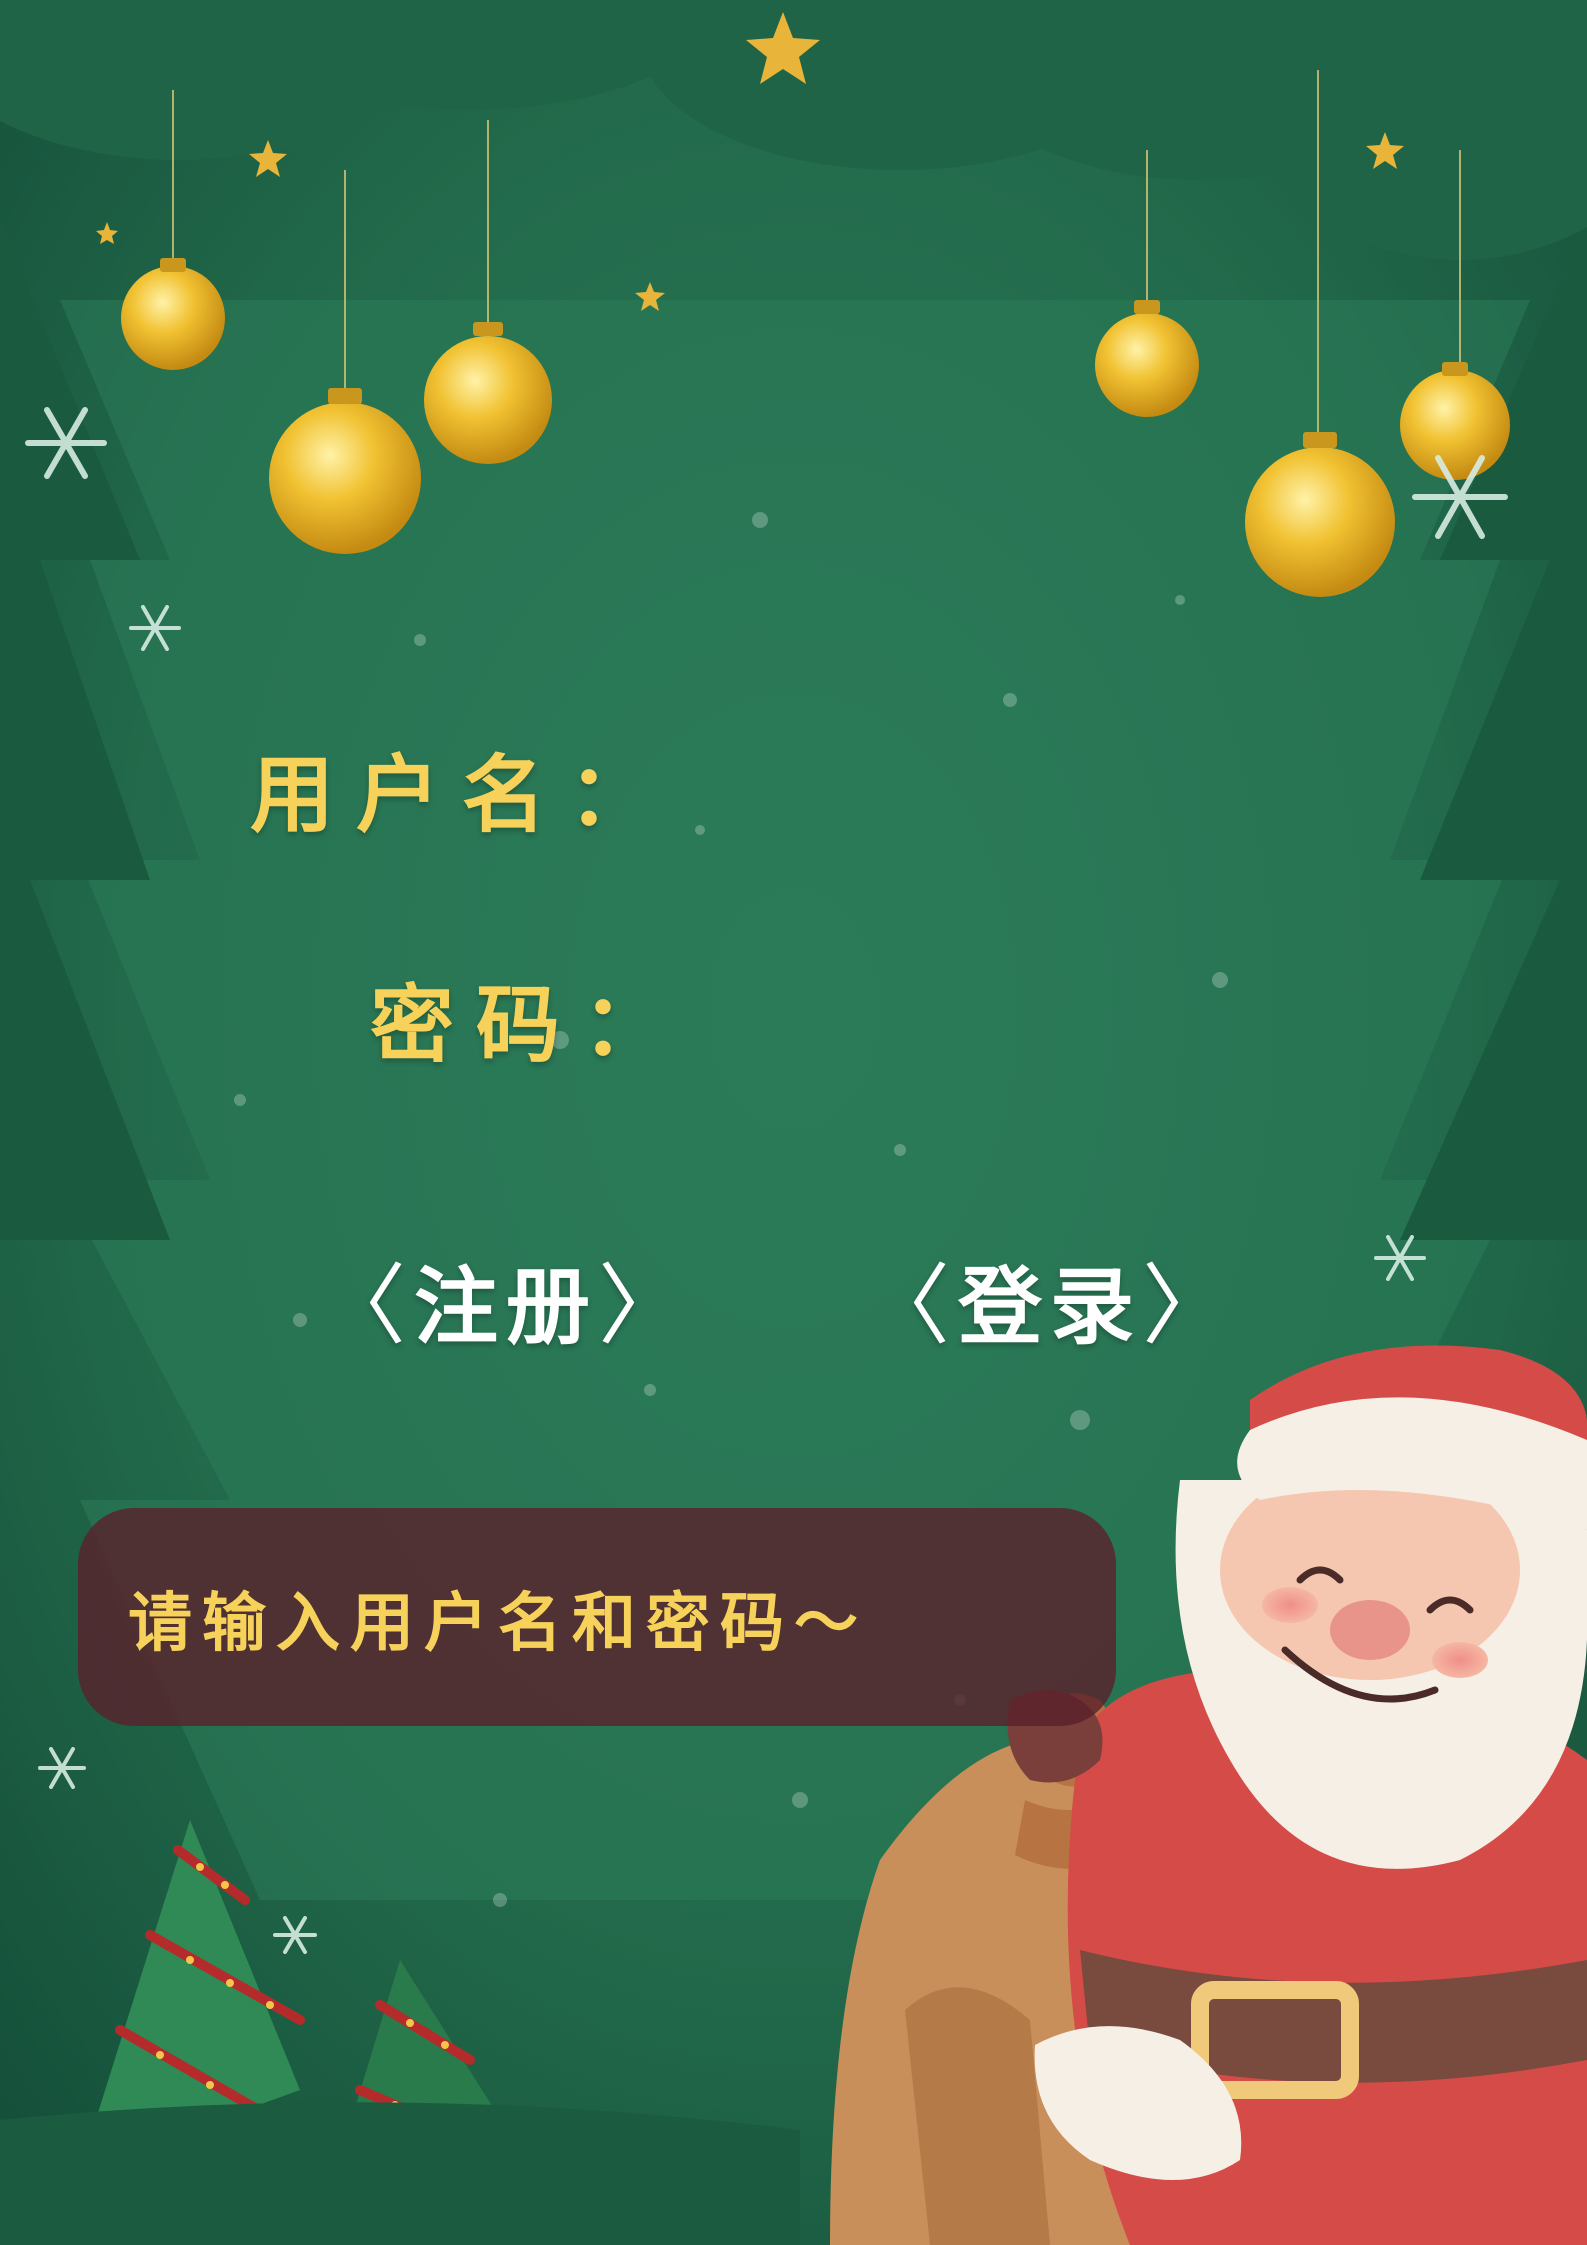 The width and height of the screenshot is (1587, 2245). Describe the element at coordinates (1050, 1306) in the screenshot. I see `login-label: 登录` at that location.